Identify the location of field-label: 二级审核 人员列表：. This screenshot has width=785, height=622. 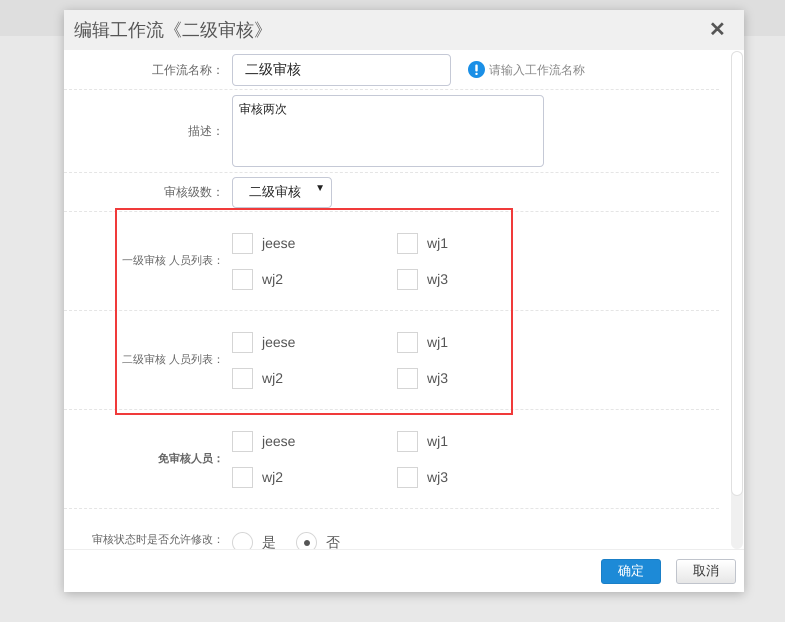
(173, 360).